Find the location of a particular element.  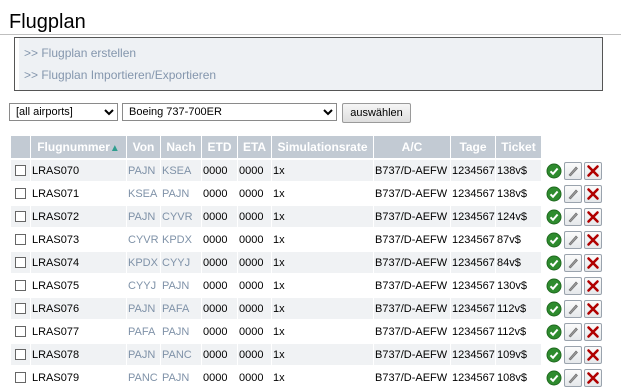

create-flightplan-link: >> Flugplan erstellen is located at coordinates (80, 53).